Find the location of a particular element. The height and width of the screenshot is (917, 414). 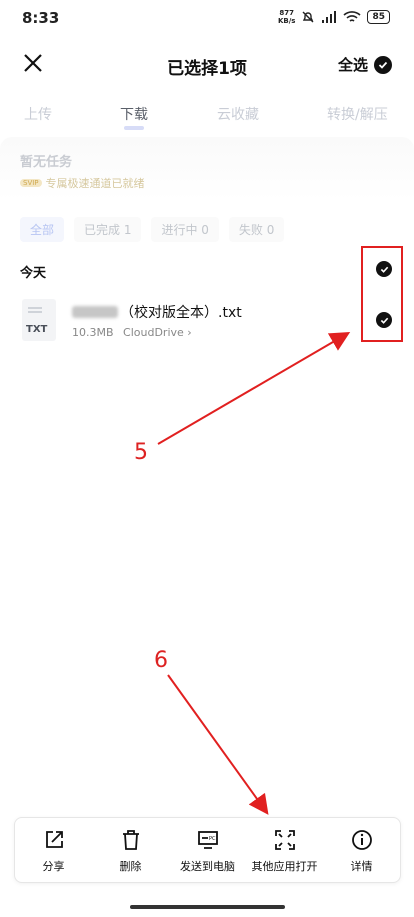

filter-in-progress: 进行中 0 is located at coordinates (185, 229).